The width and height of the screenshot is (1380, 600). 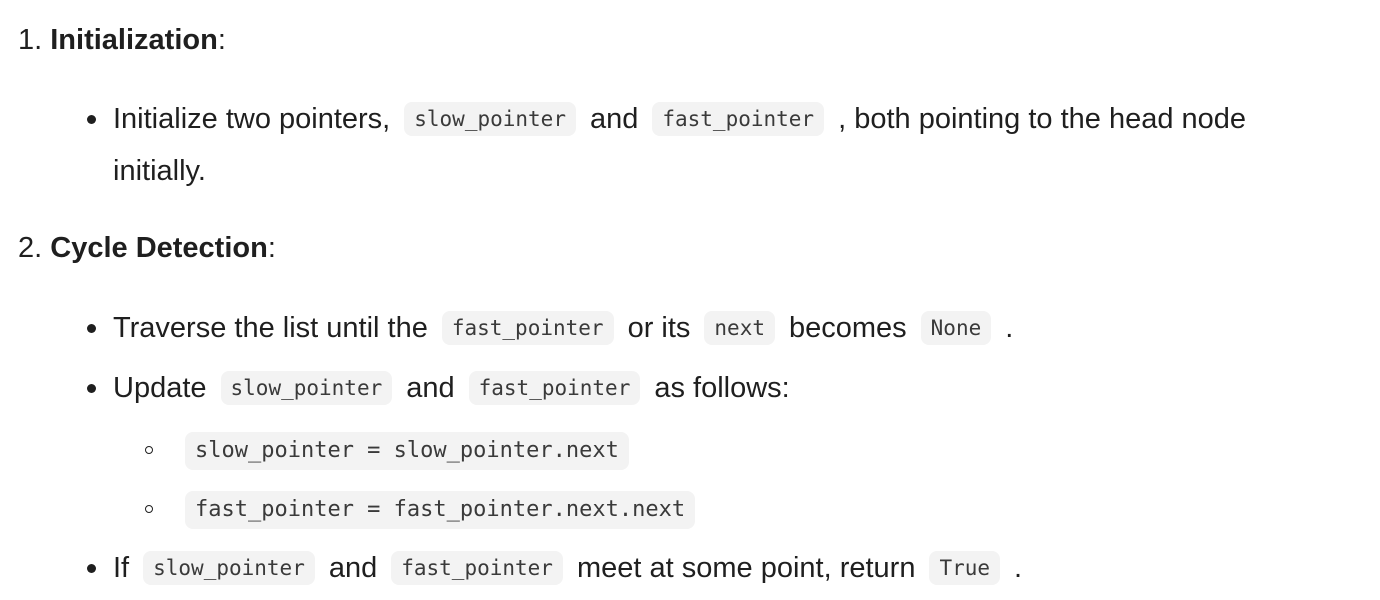 What do you see at coordinates (121, 568) in the screenshot?
I see `text: If` at bounding box center [121, 568].